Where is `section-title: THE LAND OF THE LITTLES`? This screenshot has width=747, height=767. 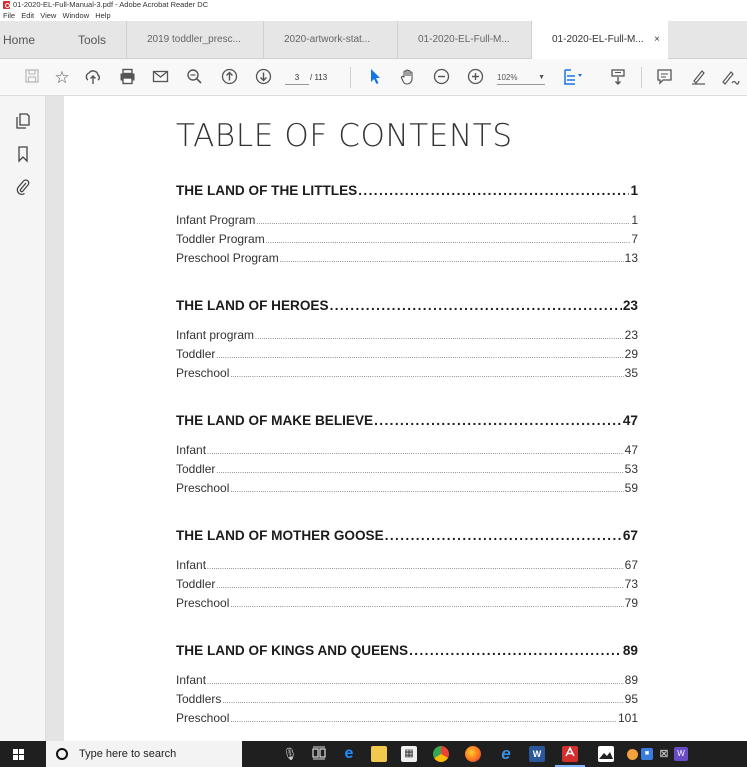
section-title: THE LAND OF THE LITTLES is located at coordinates (267, 190).